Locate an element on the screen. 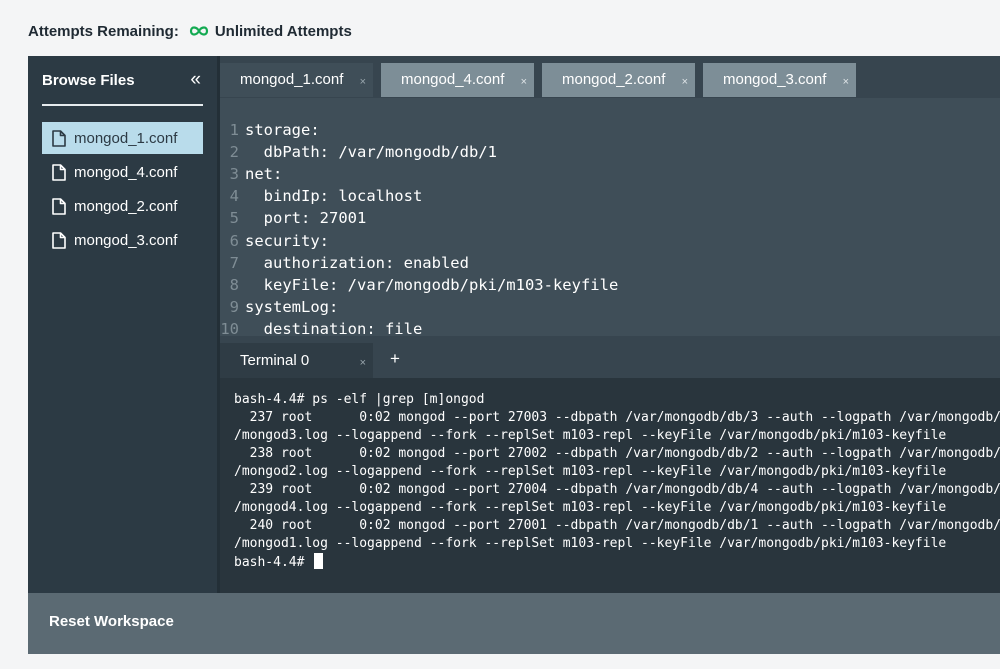  editor-tab-mongod-1: mongod_1.conf × is located at coordinates (296, 80).